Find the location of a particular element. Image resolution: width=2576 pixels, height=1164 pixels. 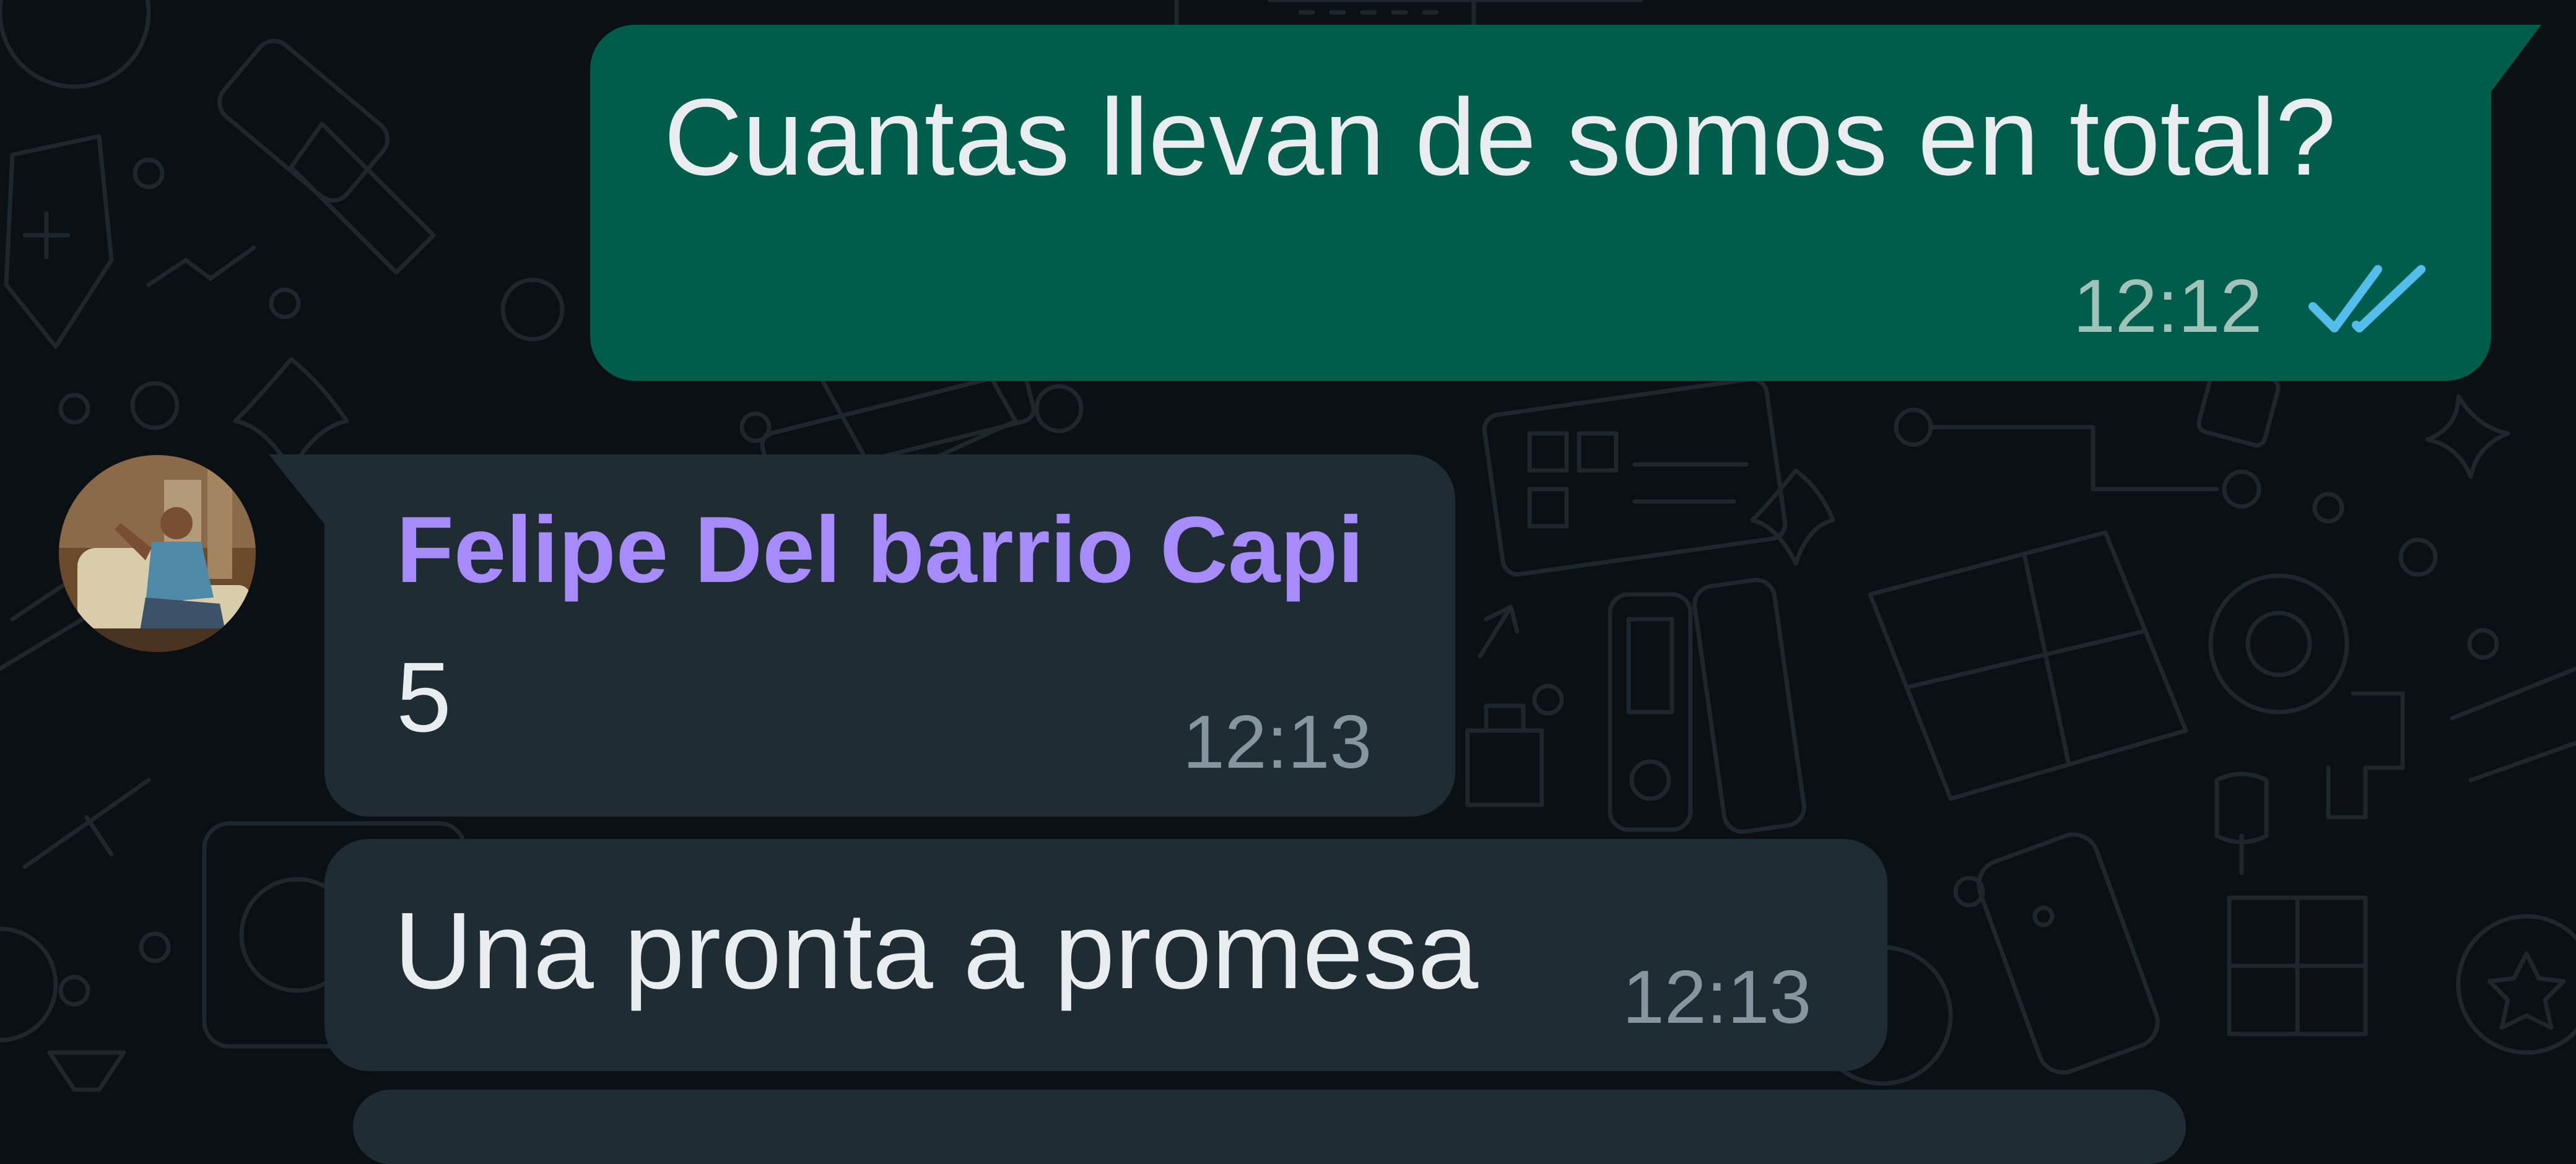

sender-avatar is located at coordinates (157, 553).